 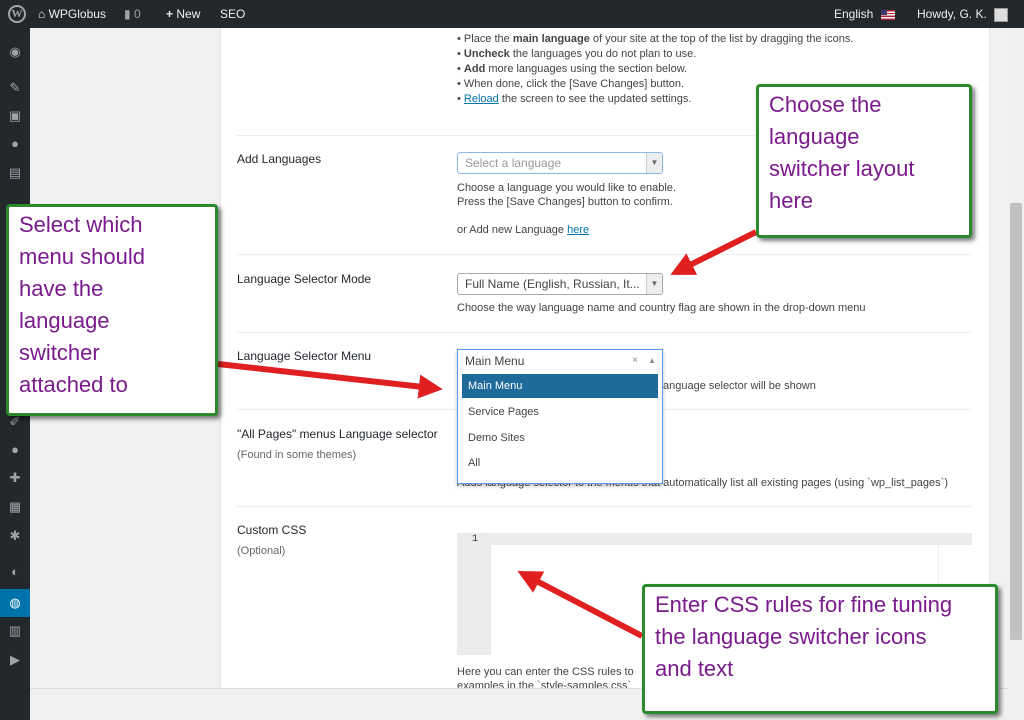 What do you see at coordinates (330, 380) in the screenshot?
I see `arrow-to-menu-dropdown` at bounding box center [330, 380].